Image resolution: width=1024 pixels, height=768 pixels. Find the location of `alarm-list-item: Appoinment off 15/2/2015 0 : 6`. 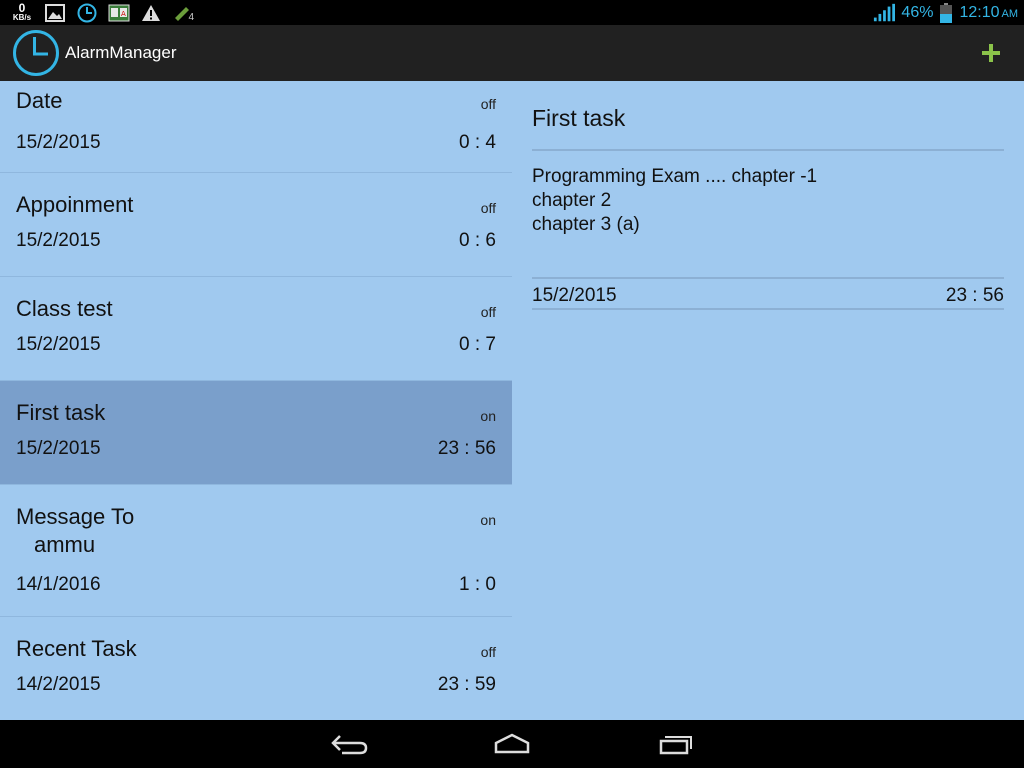

alarm-list-item: Appoinment off 15/2/2015 0 : 6 is located at coordinates (256, 225).